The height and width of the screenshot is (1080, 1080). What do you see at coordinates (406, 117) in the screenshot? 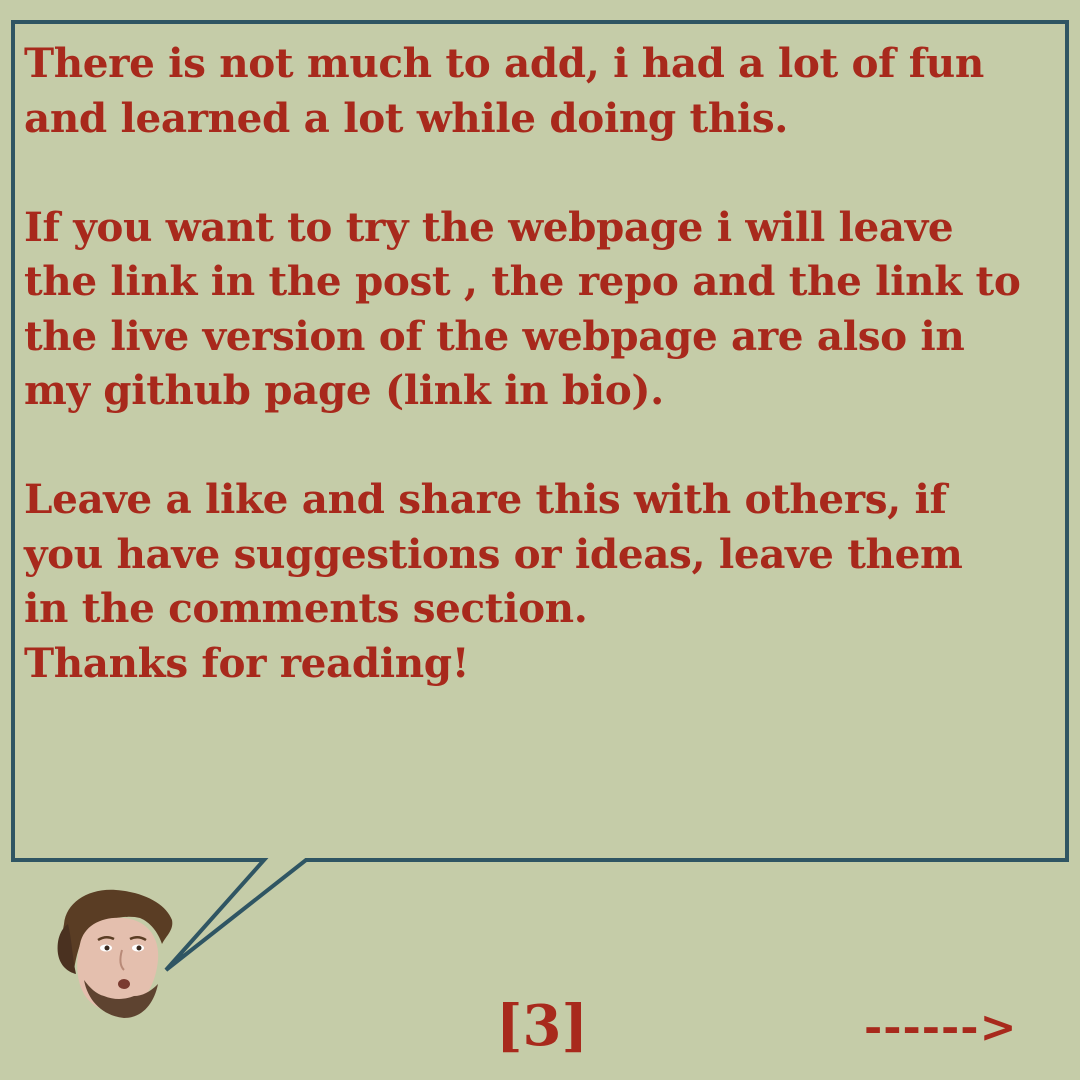
I see `text-line: and learned a lot while doing this.` at bounding box center [406, 117].